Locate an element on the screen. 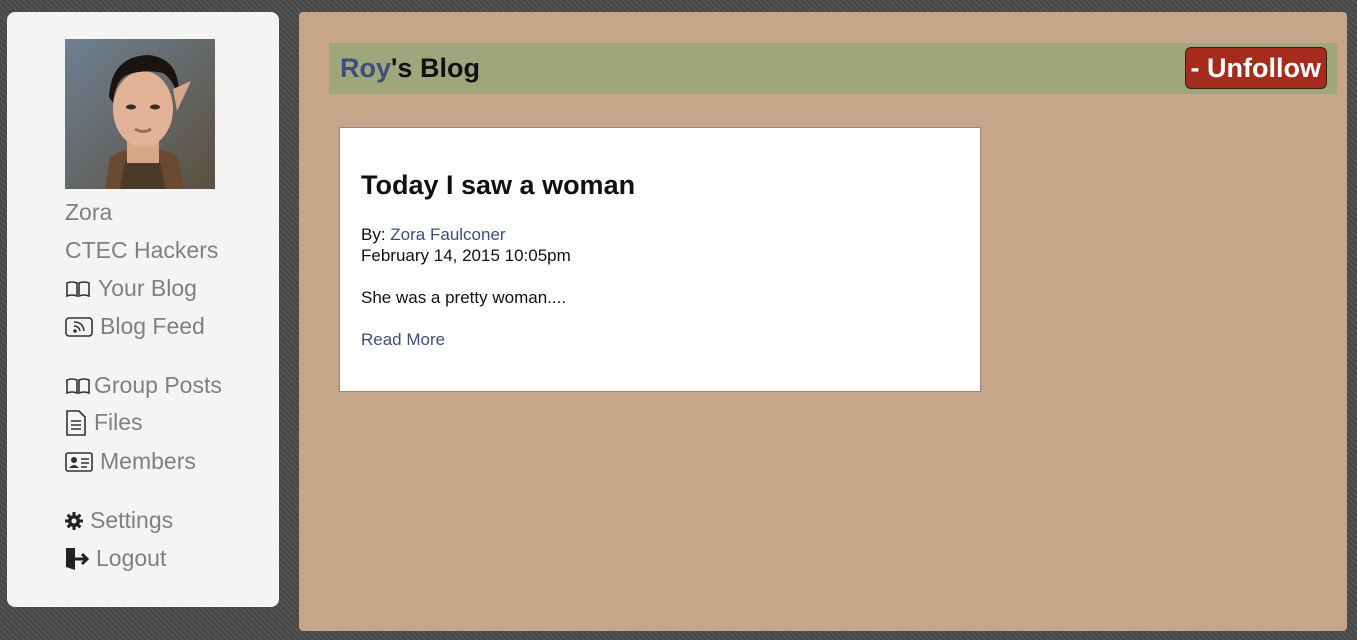 This screenshot has width=1357, height=640. unfollow-button: - Unfollow is located at coordinates (1255, 68).